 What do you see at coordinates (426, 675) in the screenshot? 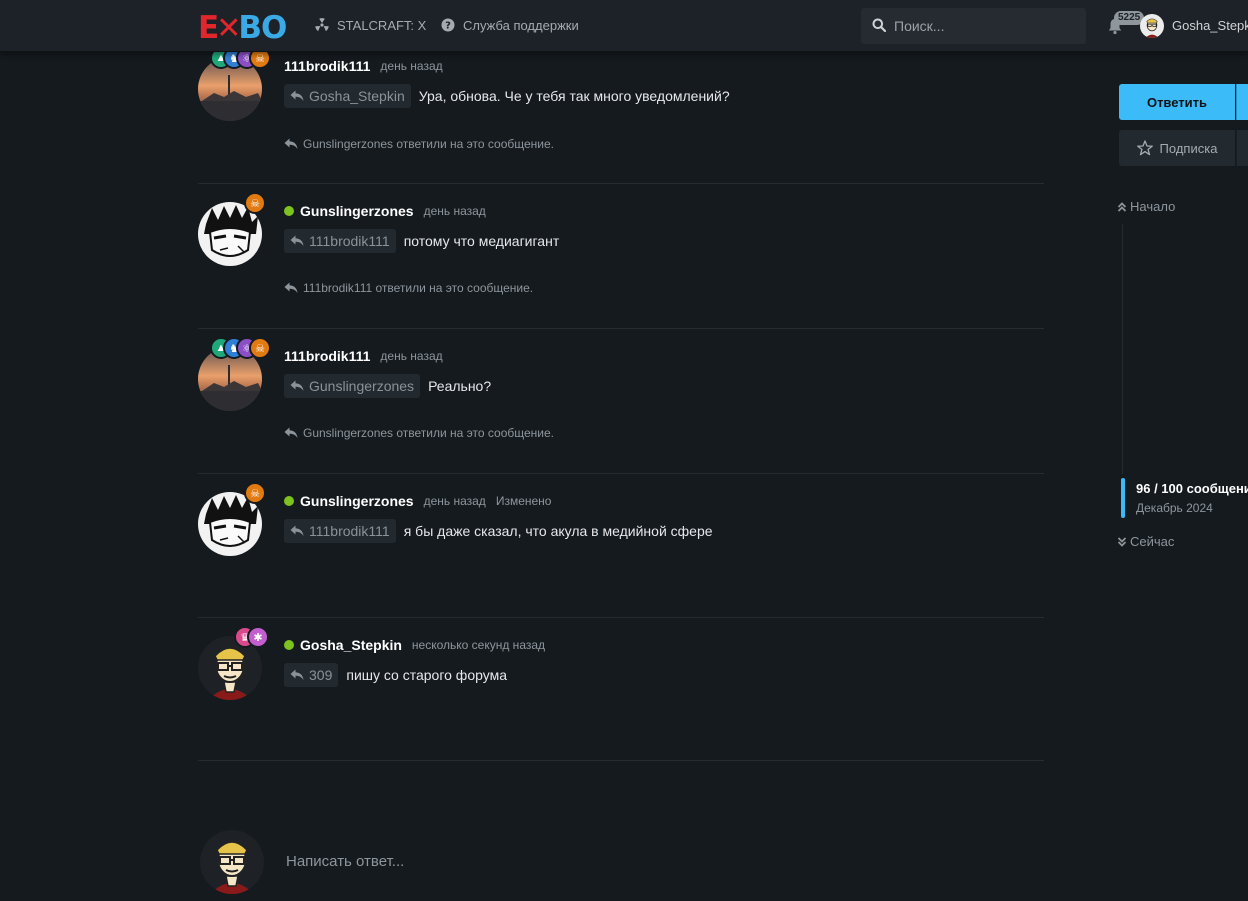
I see `post-text: пишу со старого форума` at bounding box center [426, 675].